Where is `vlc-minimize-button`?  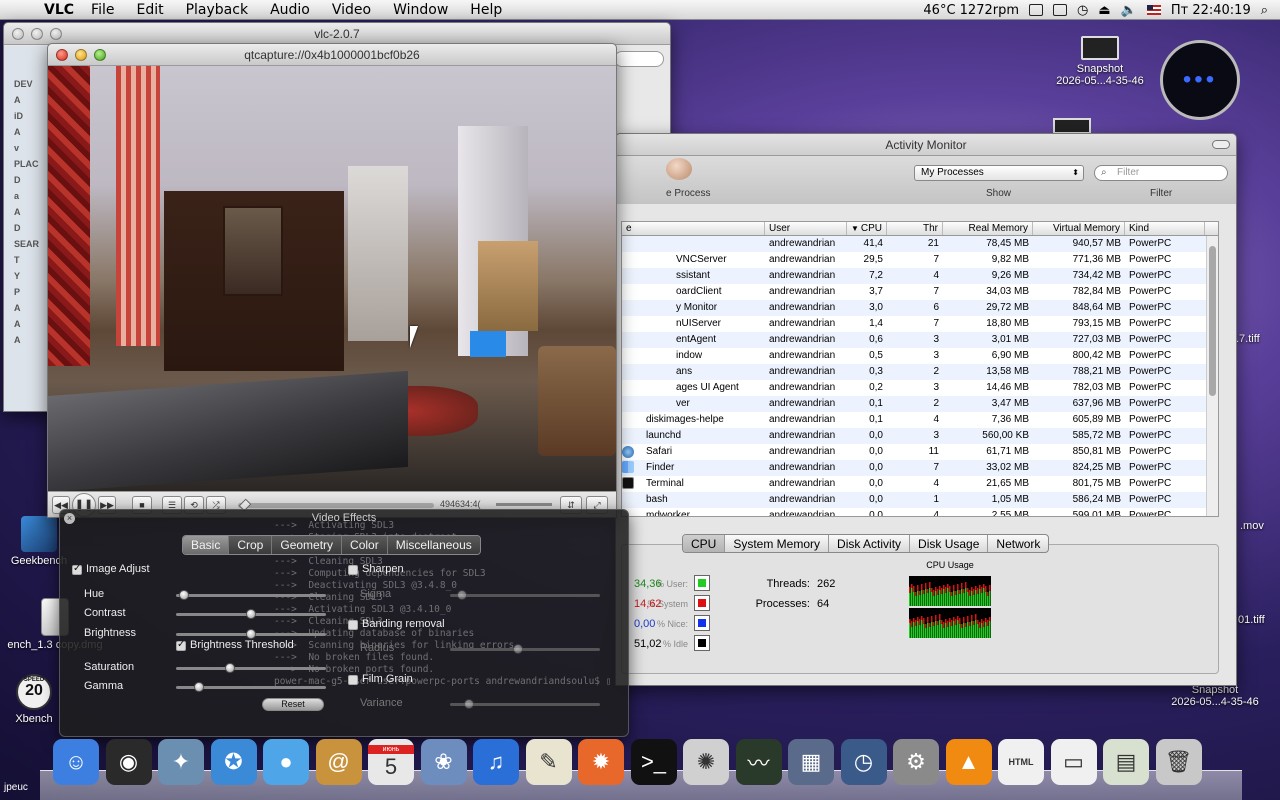
vlc-minimize-button is located at coordinates (81, 55).